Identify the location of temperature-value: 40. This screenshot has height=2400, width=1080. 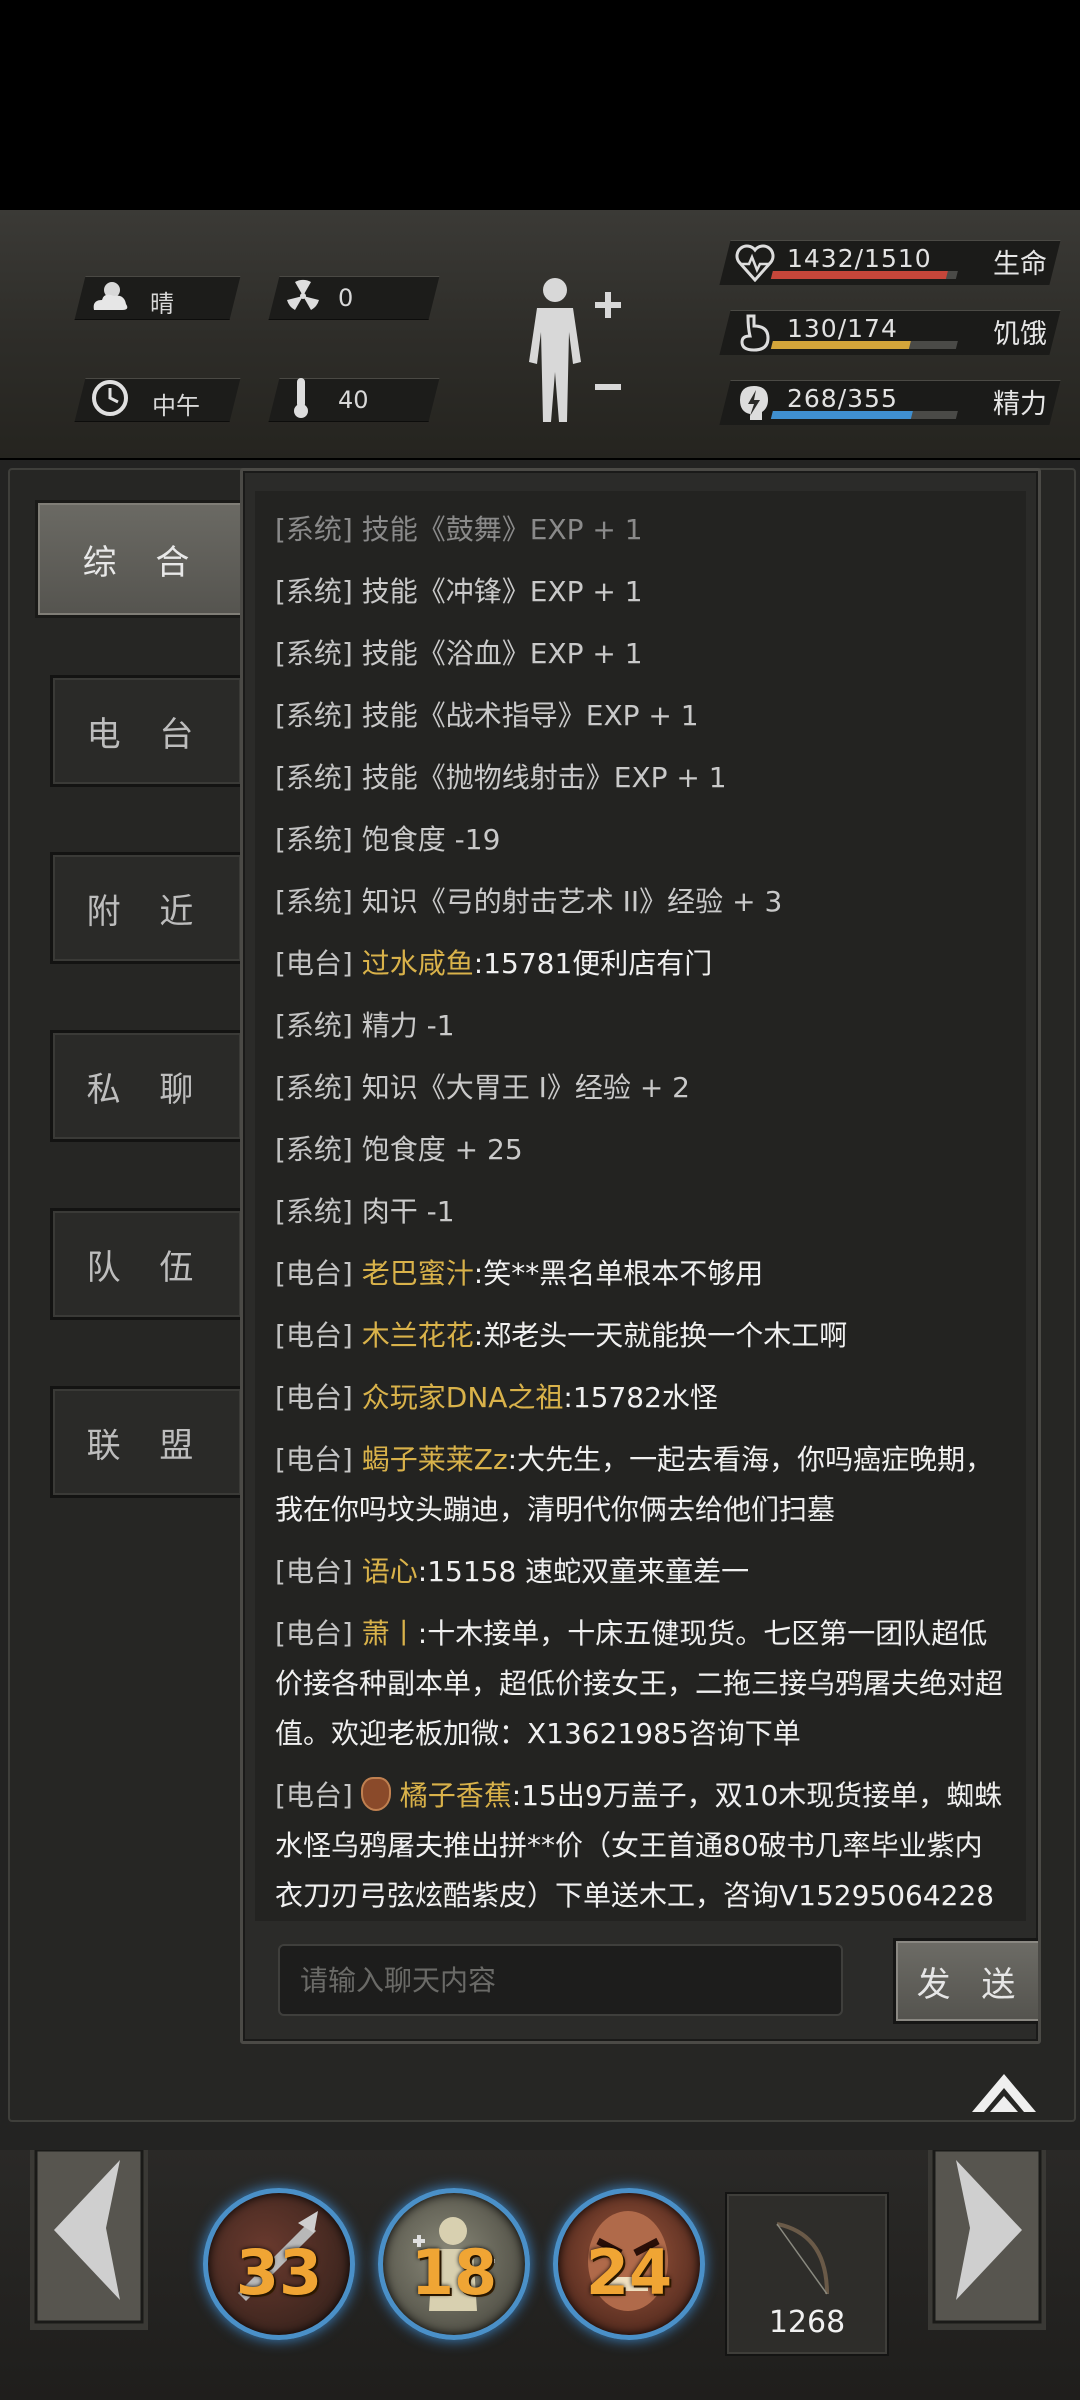
(353, 400).